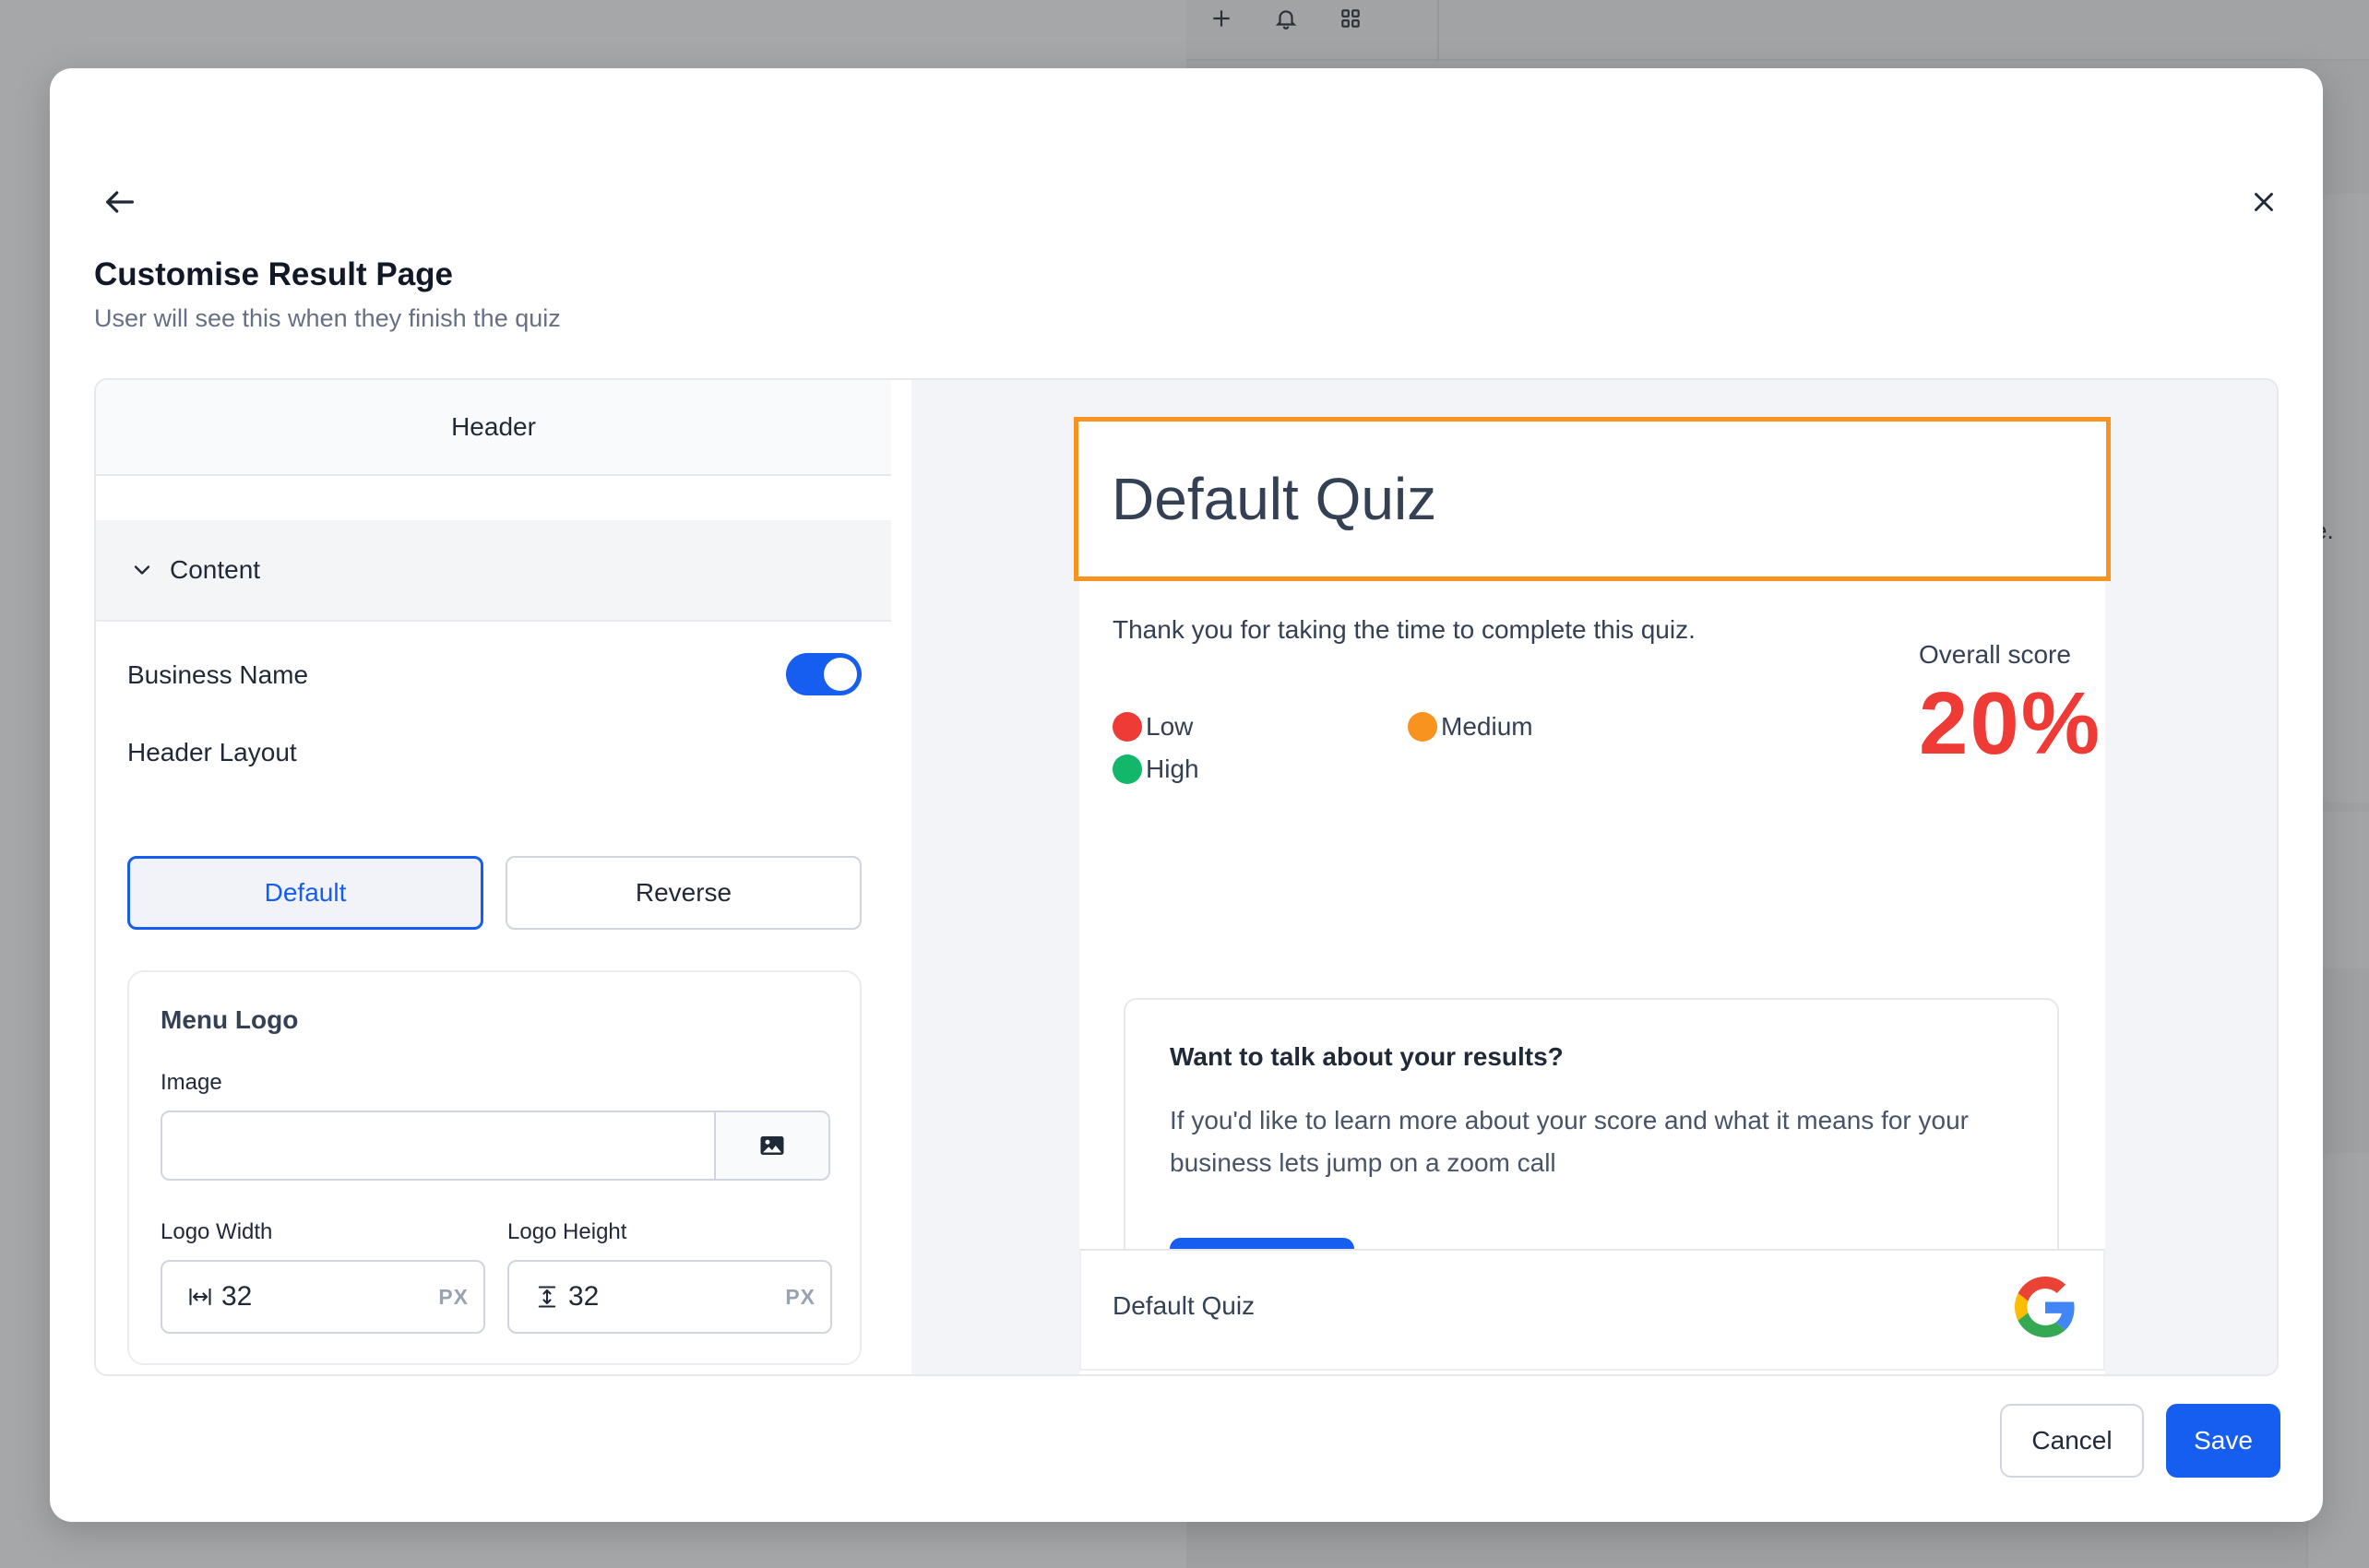 The image size is (2369, 1568). What do you see at coordinates (1592, 499) in the screenshot?
I see `preview-header-highlight: Default Quiz` at bounding box center [1592, 499].